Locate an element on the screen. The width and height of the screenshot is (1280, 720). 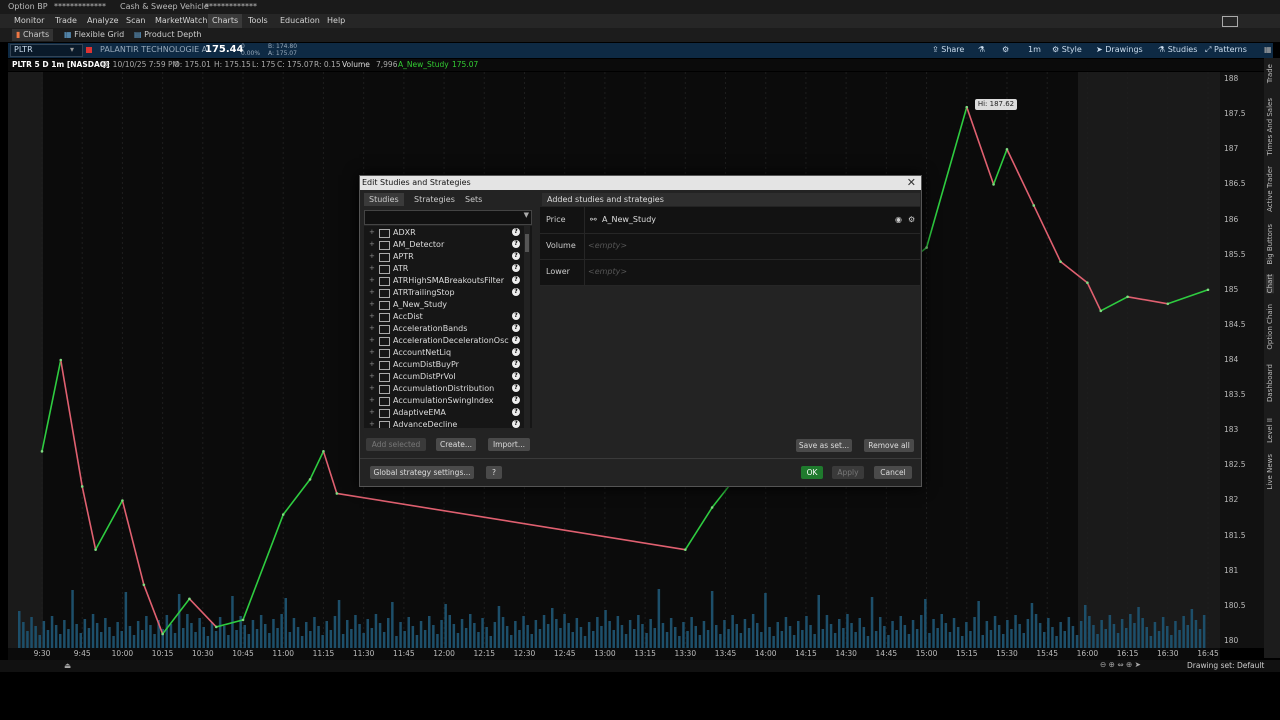
settings-gear-icon: ⚙ is located at coordinates (911, 219).